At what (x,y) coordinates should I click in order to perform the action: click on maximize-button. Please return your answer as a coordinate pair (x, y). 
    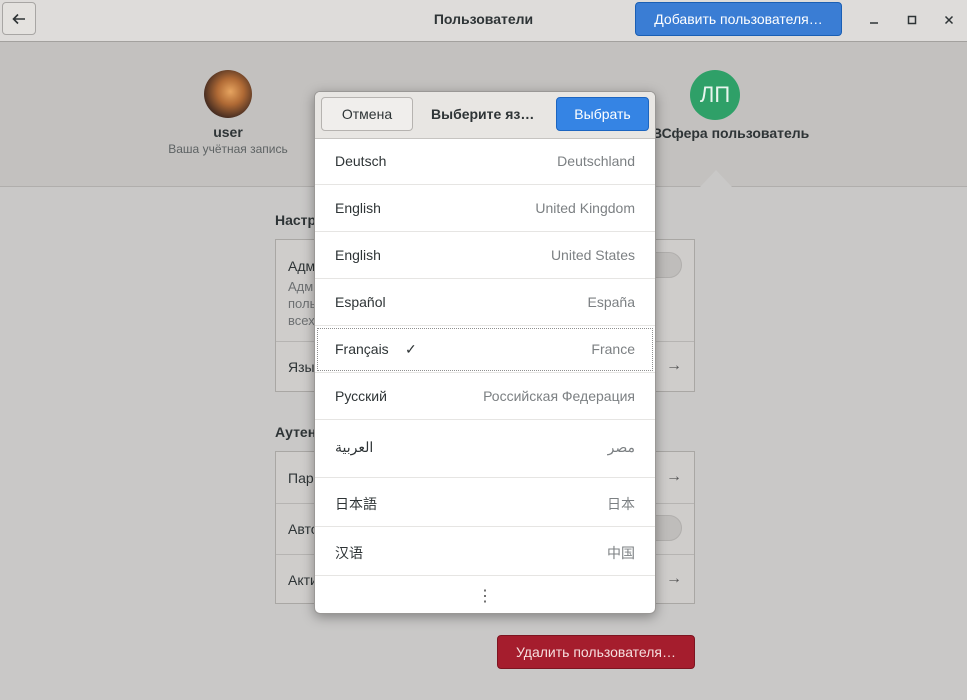
    Looking at the image, I should click on (912, 20).